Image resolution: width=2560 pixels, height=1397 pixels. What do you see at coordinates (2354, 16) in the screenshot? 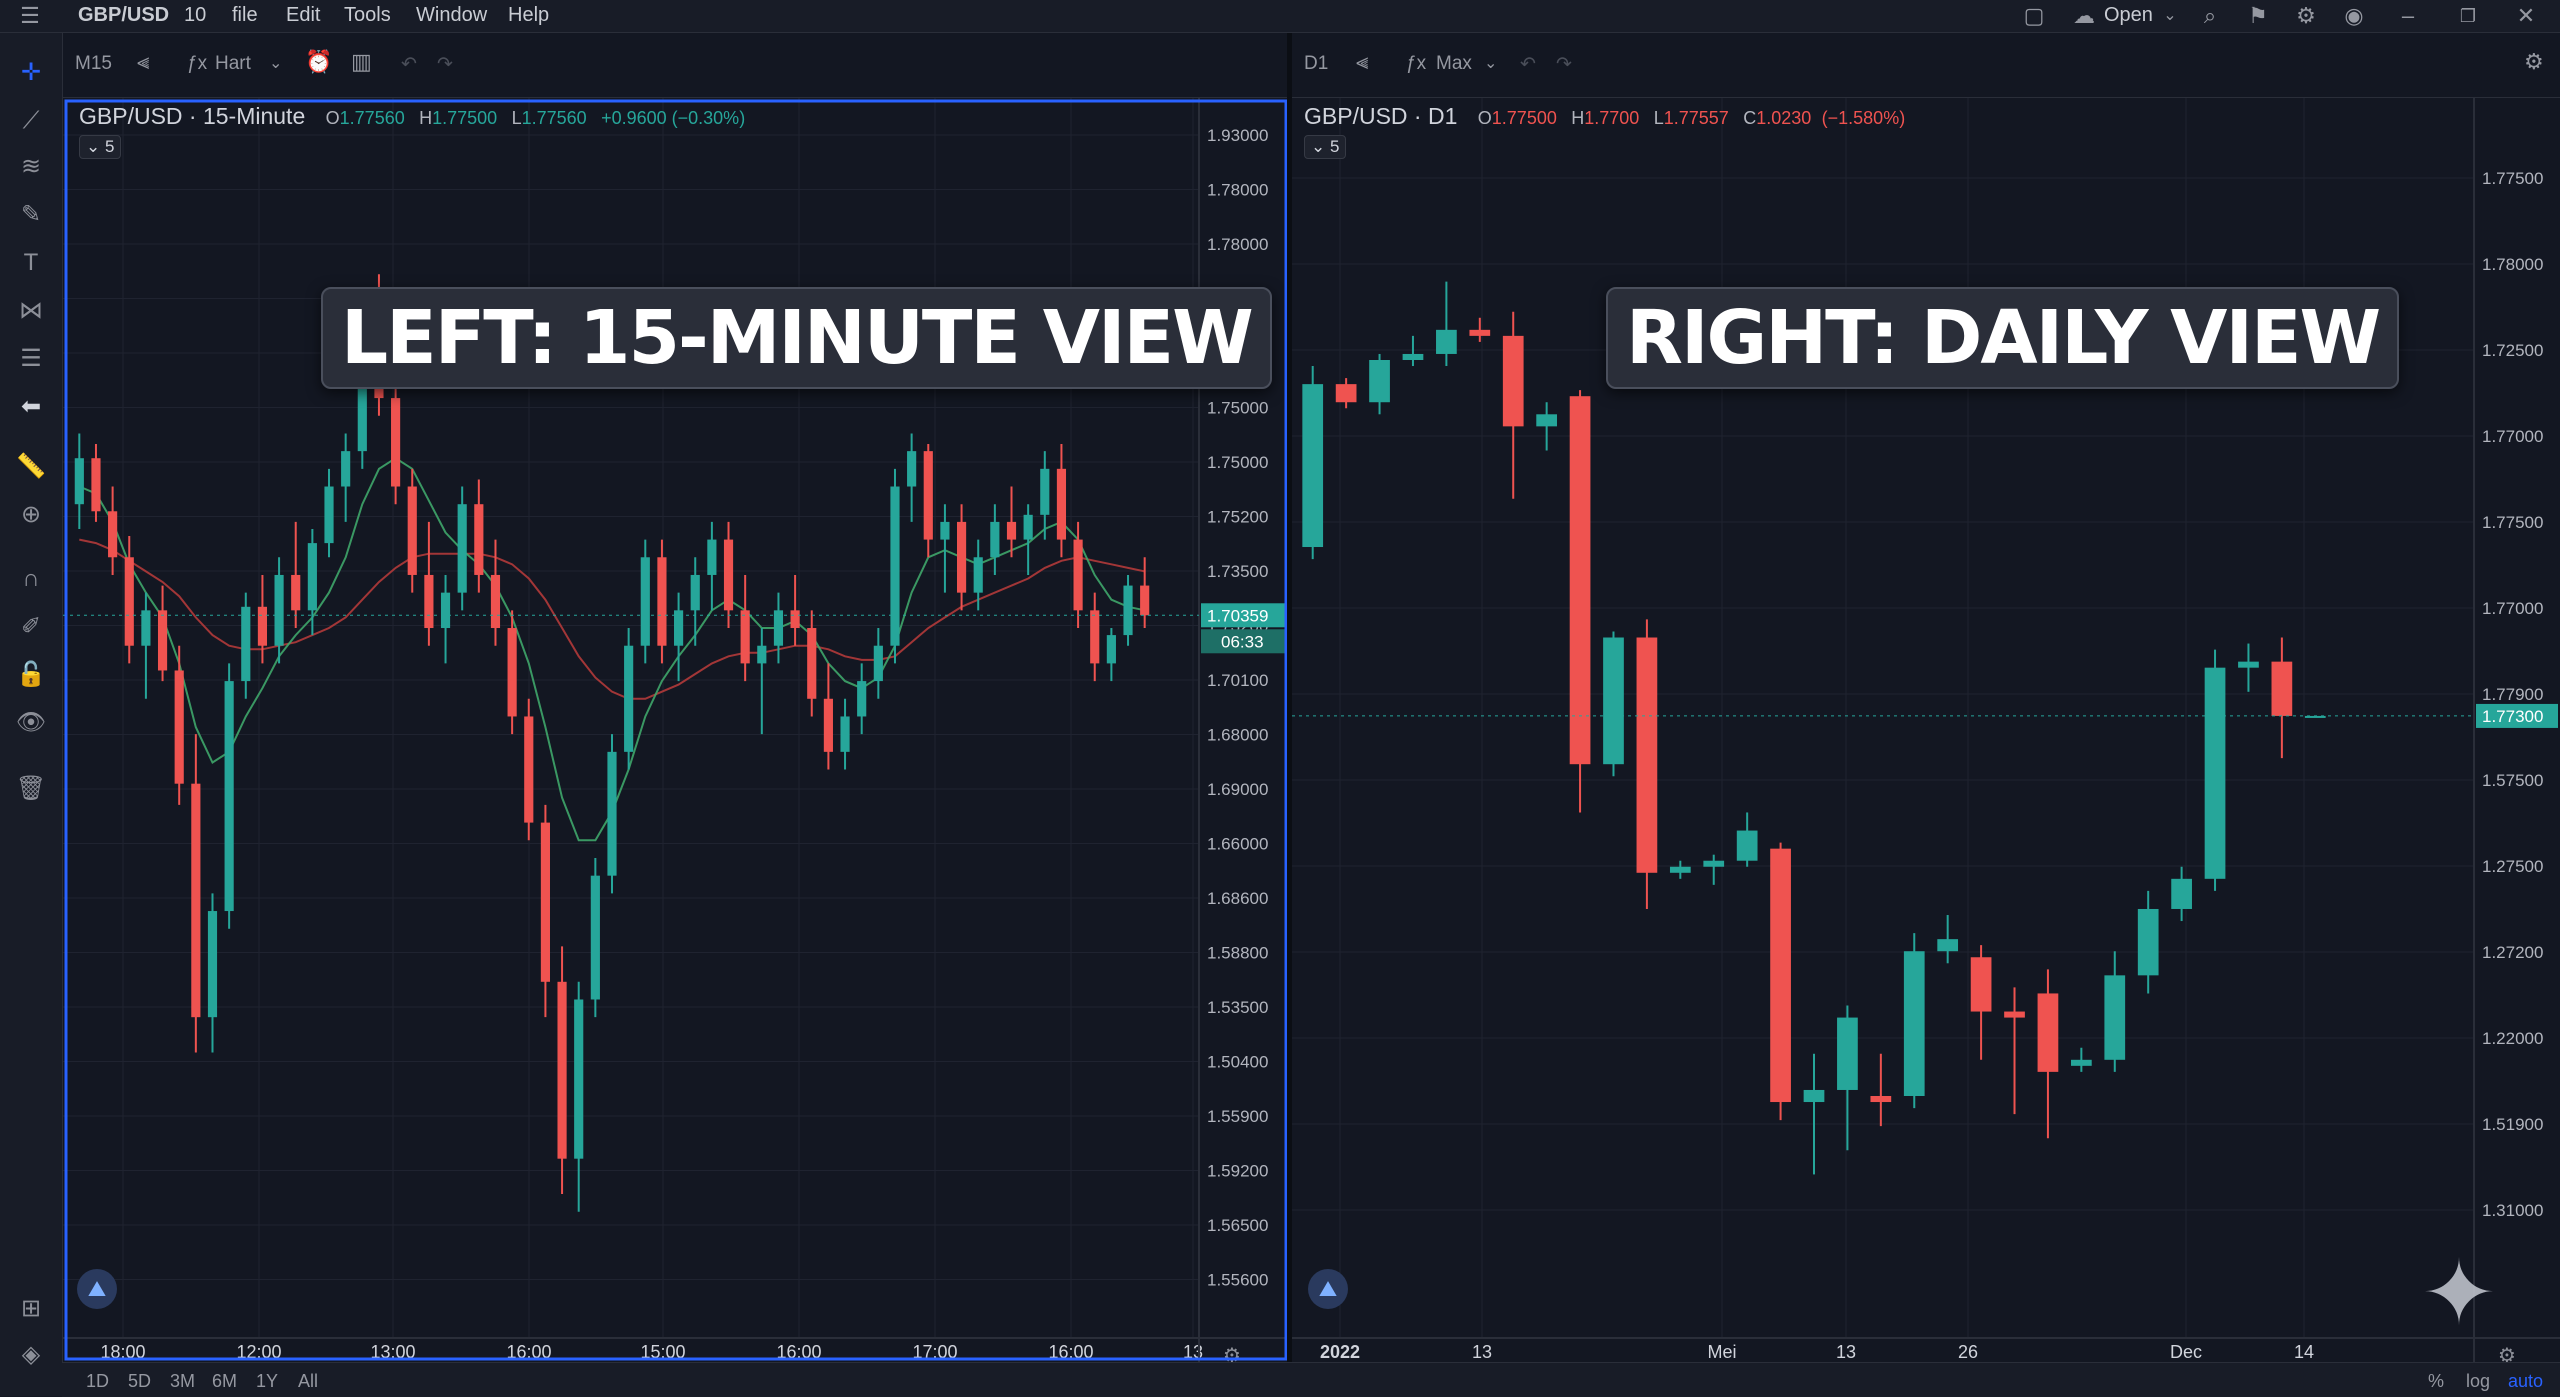
I see `camera-icon: ◉` at bounding box center [2354, 16].